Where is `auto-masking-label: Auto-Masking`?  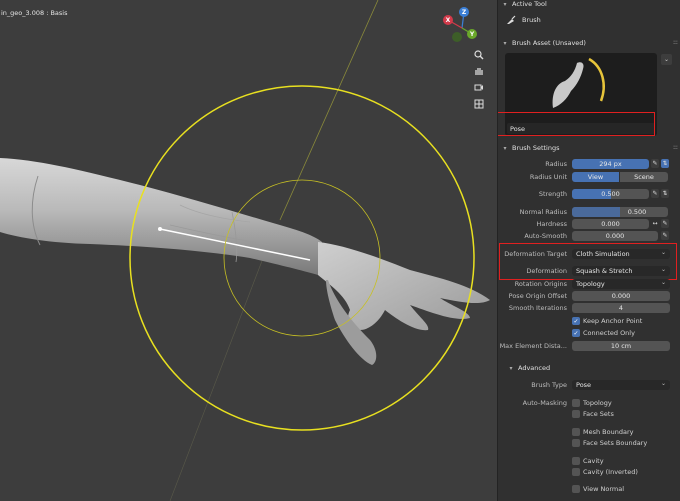
auto-masking-label: Auto-Masking is located at coordinates (544, 403).